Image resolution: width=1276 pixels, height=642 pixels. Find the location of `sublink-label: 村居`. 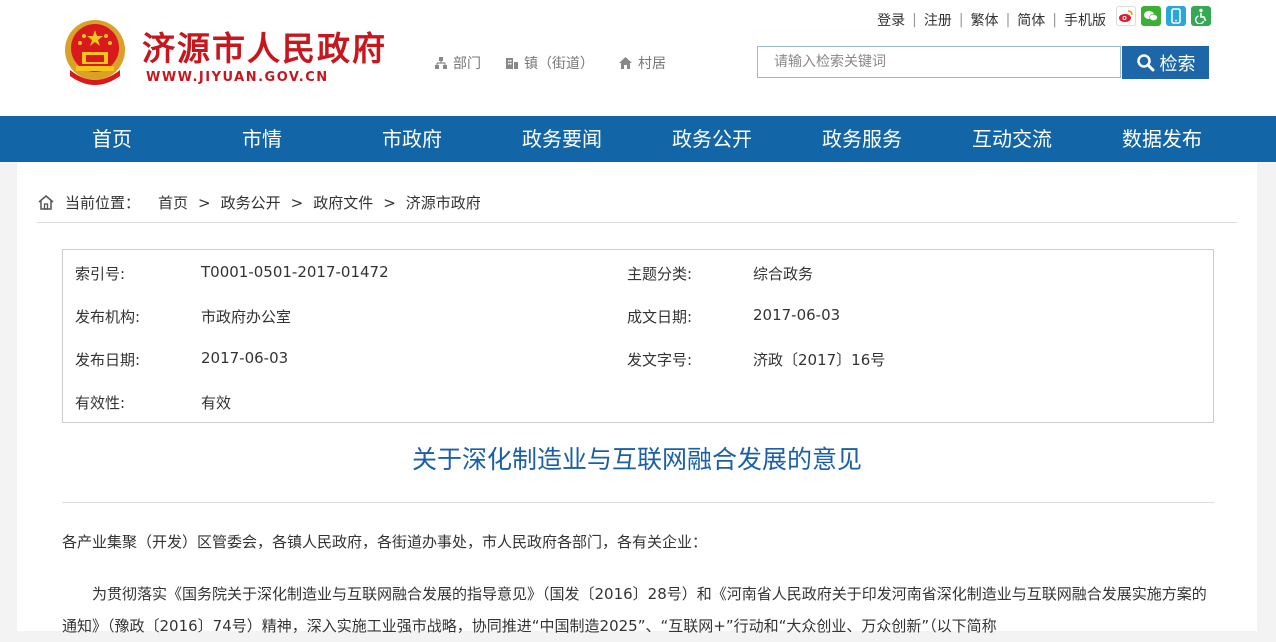

sublink-label: 村居 is located at coordinates (652, 64).